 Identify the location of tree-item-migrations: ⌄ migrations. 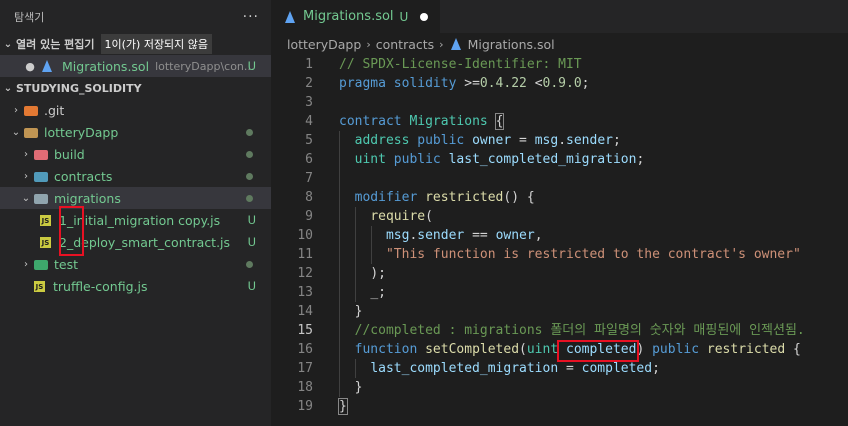
(135, 198).